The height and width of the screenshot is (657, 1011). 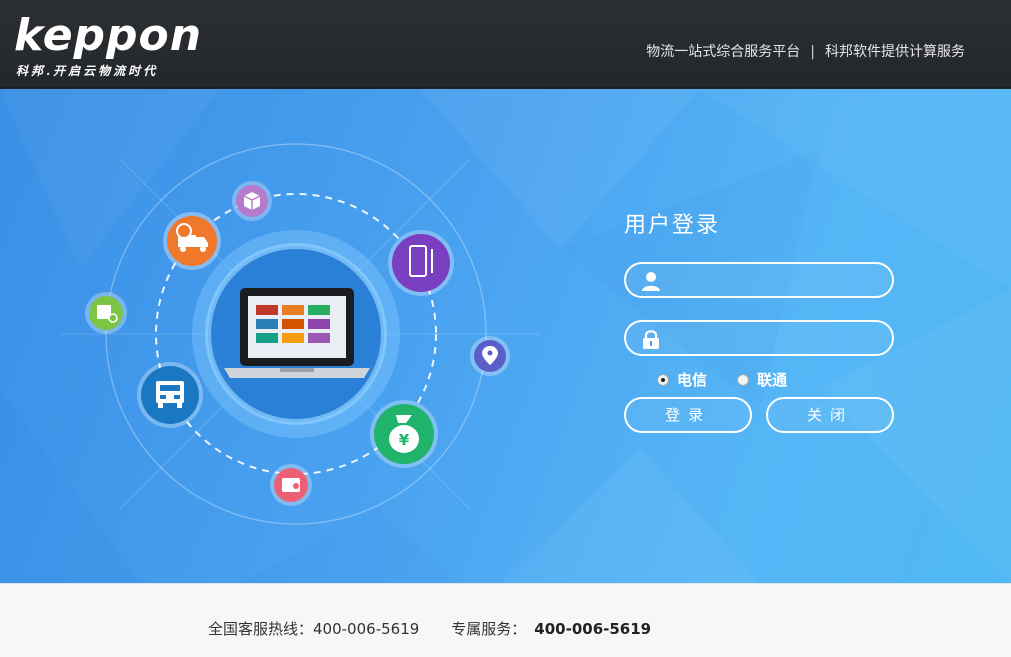 I want to click on logo: keppon, so click(x=108, y=35).